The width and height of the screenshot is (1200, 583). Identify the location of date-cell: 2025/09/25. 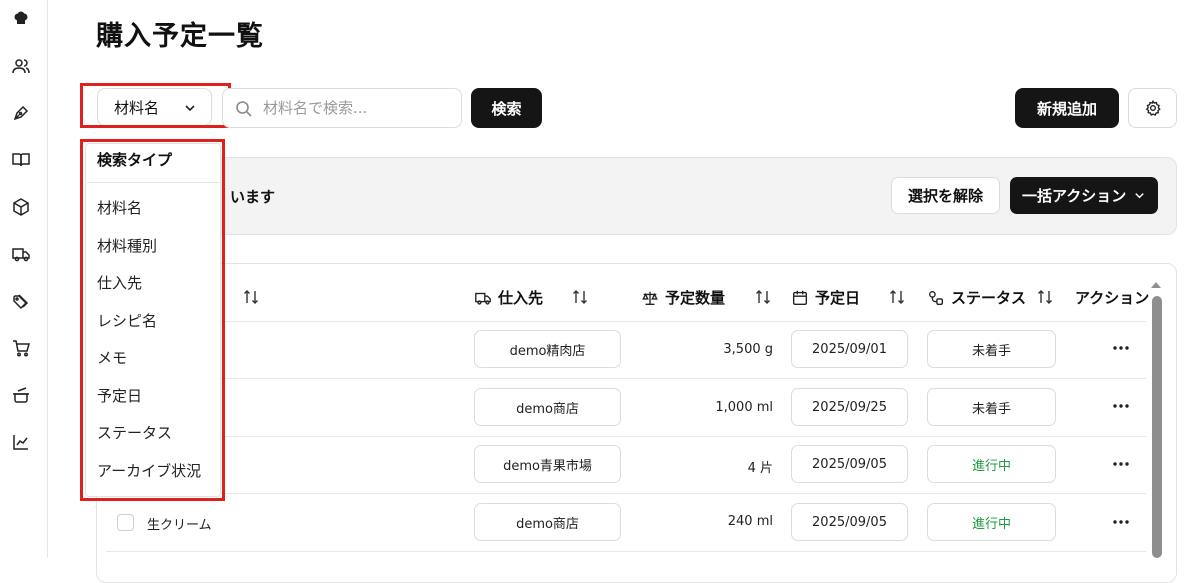
(849, 407).